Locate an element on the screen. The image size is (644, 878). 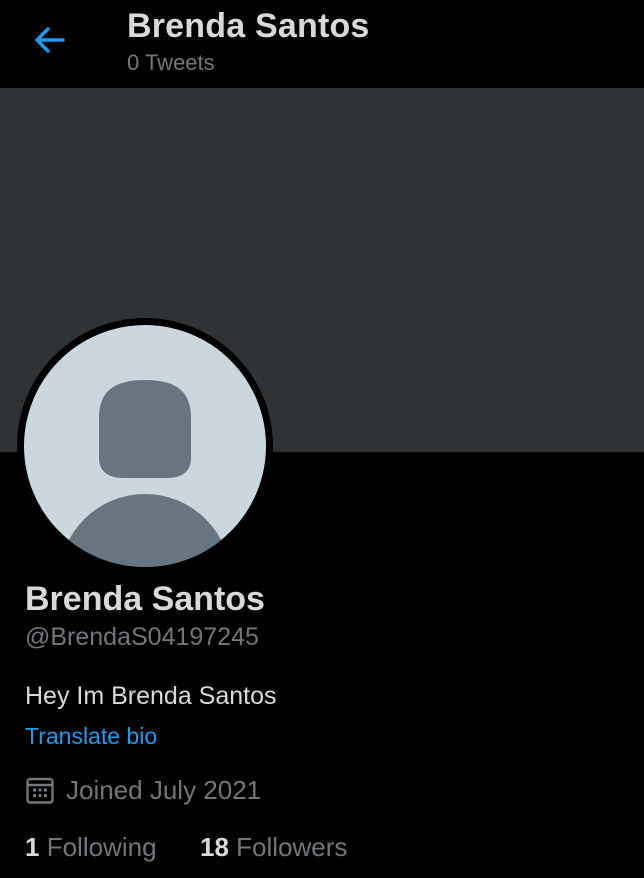
tweet-count: 0 Tweets is located at coordinates (171, 62).